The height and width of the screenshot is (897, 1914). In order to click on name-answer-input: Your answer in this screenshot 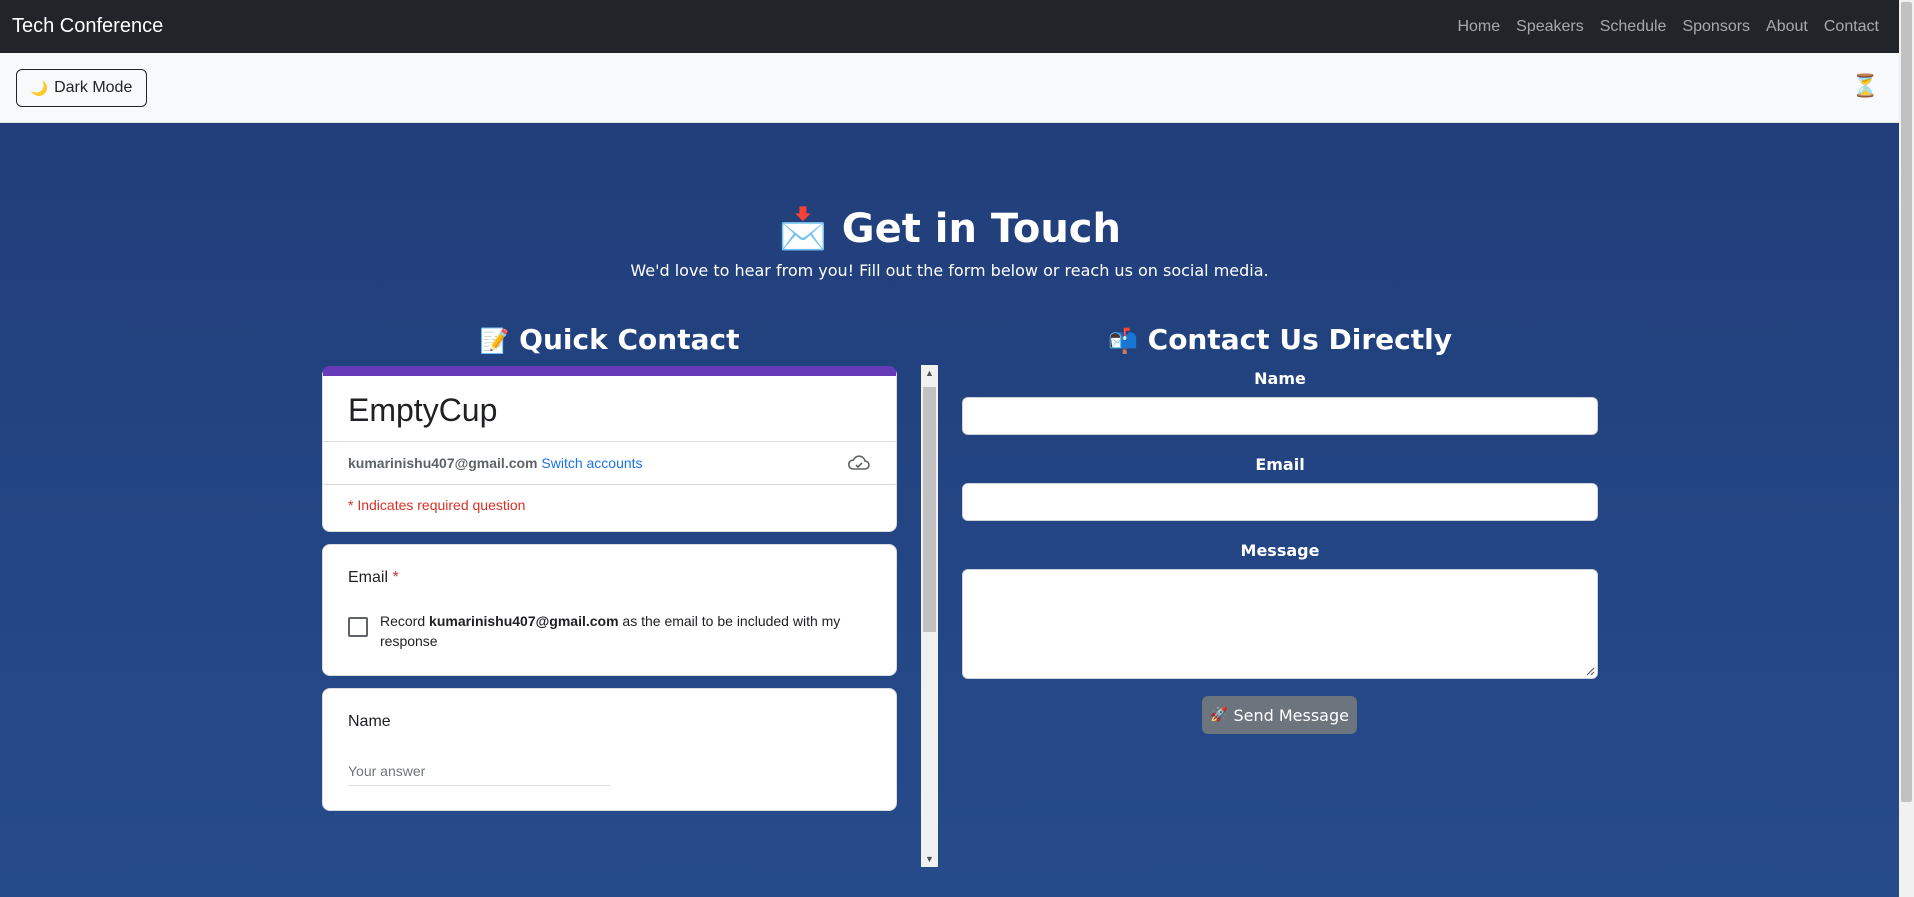, I will do `click(479, 774)`.